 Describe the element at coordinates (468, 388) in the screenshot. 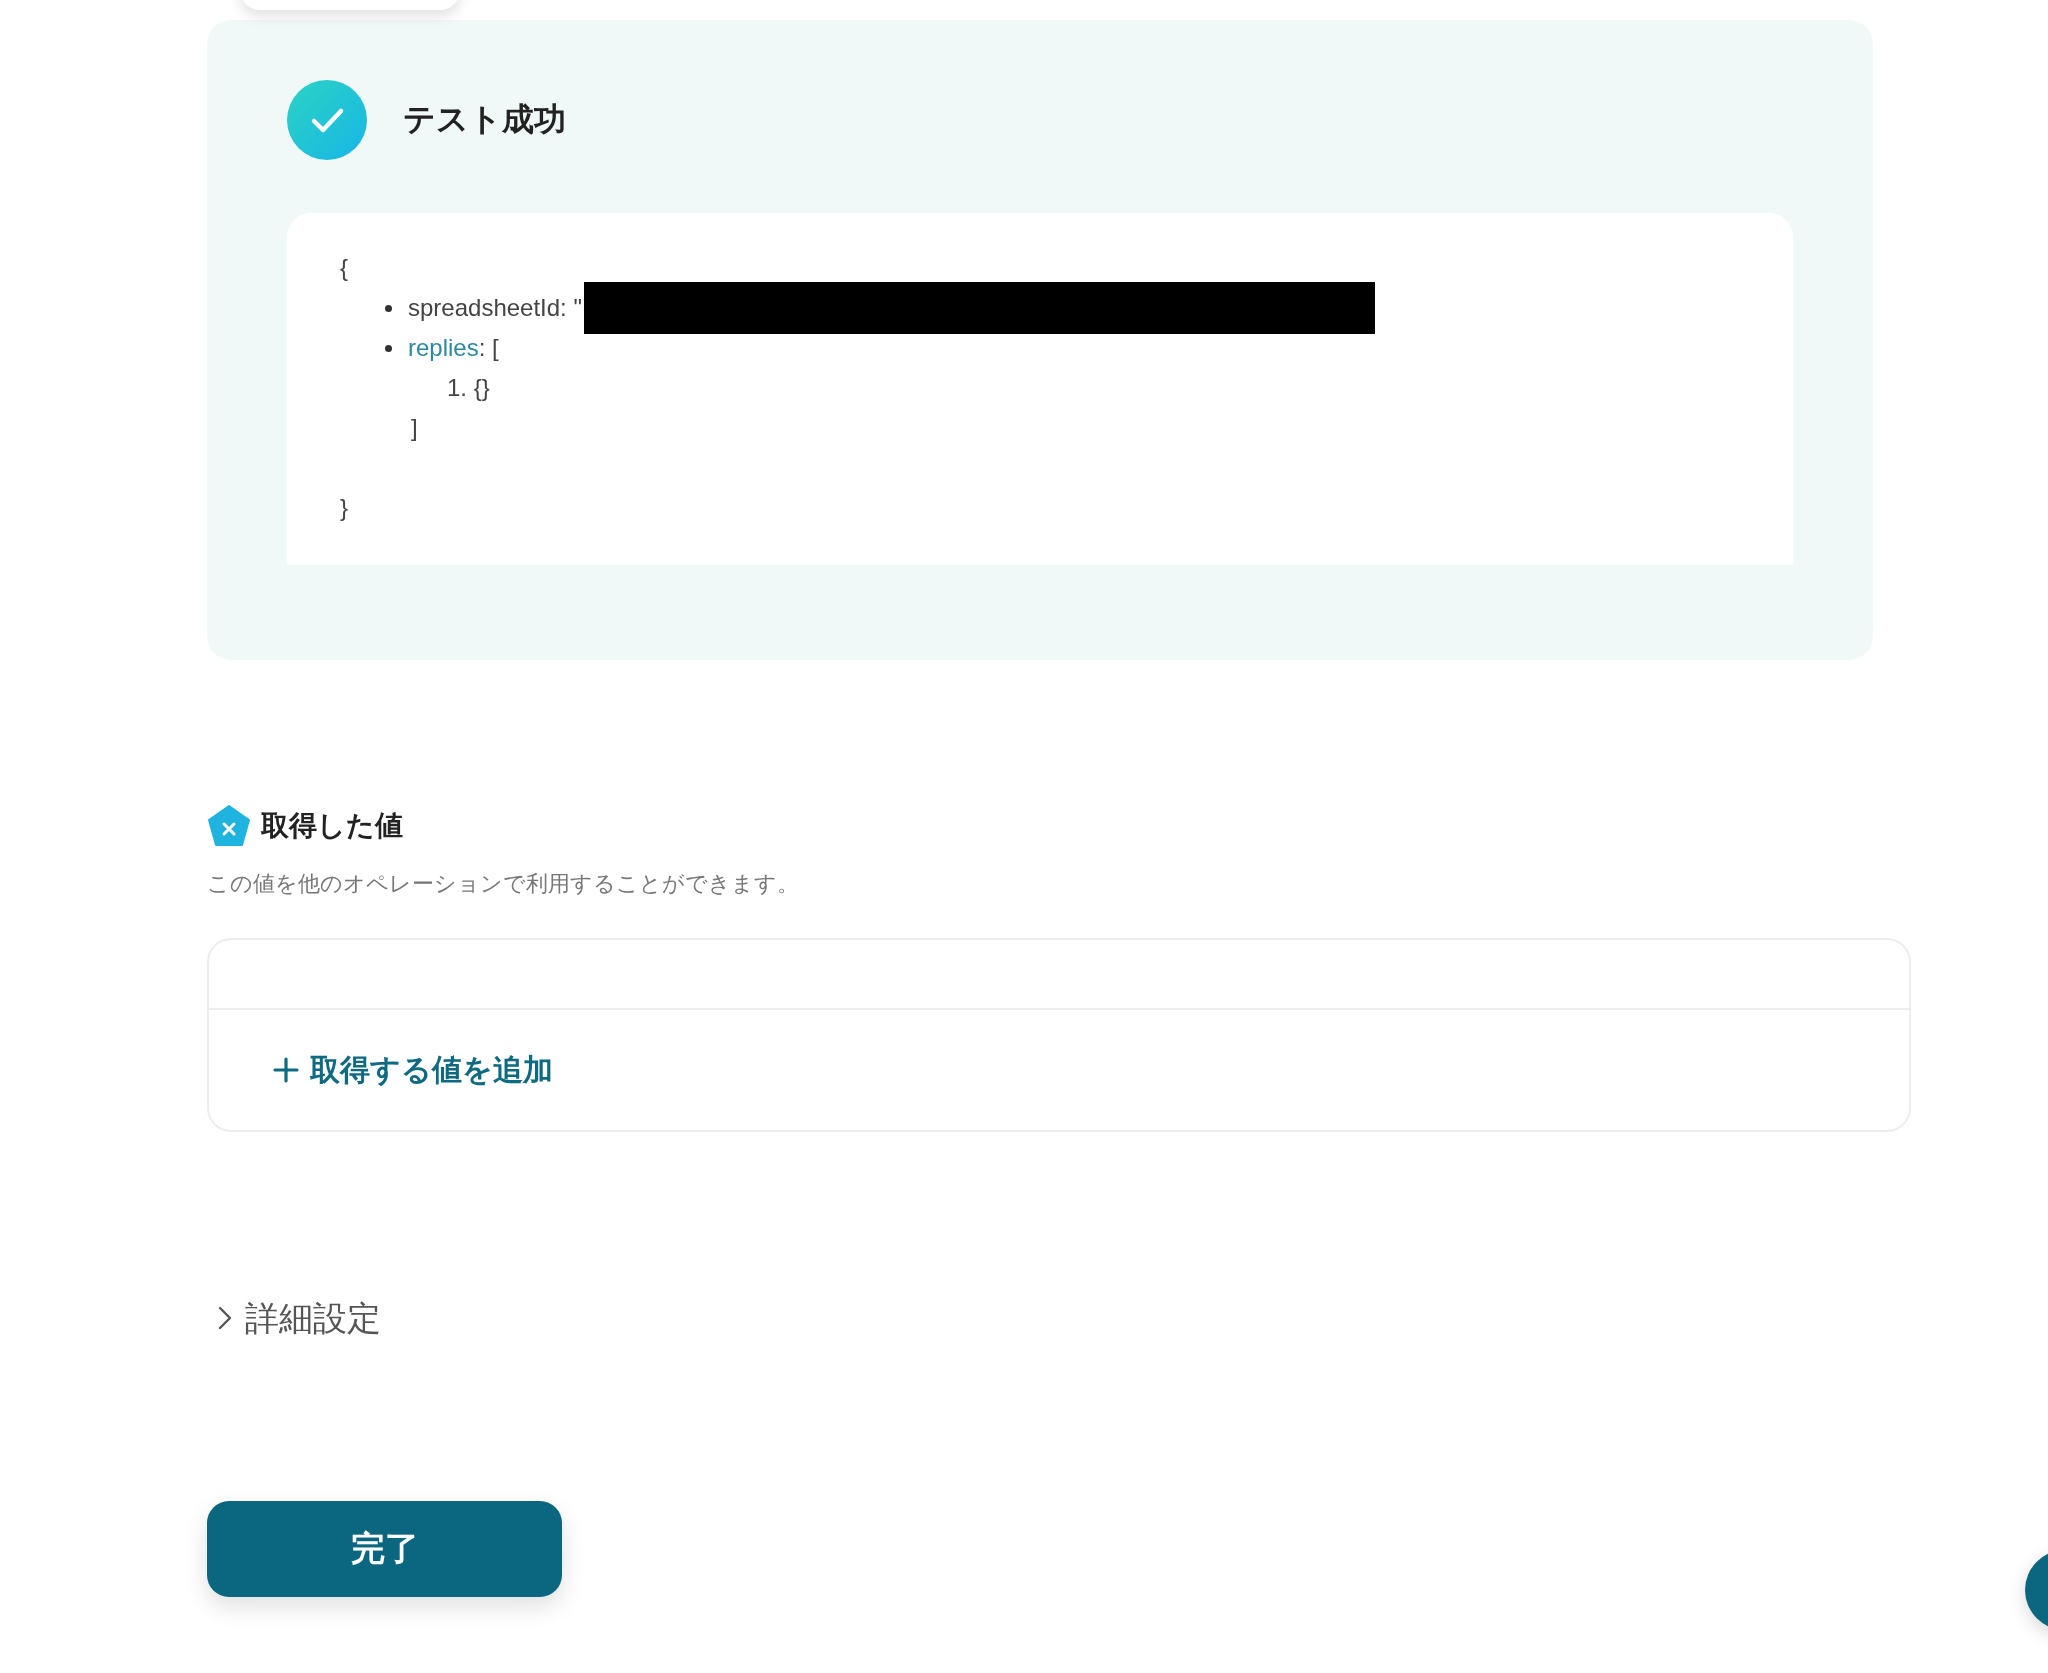

I see `code-text: 1. {}` at that location.